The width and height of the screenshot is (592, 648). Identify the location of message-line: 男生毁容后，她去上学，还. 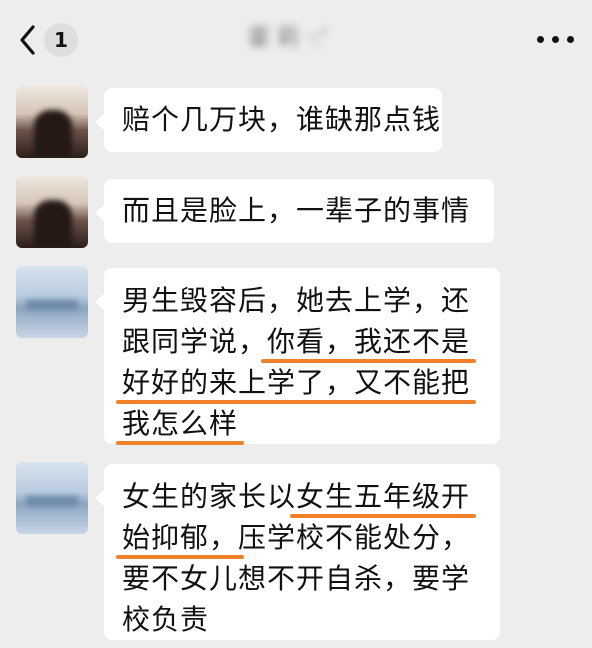
(302, 300).